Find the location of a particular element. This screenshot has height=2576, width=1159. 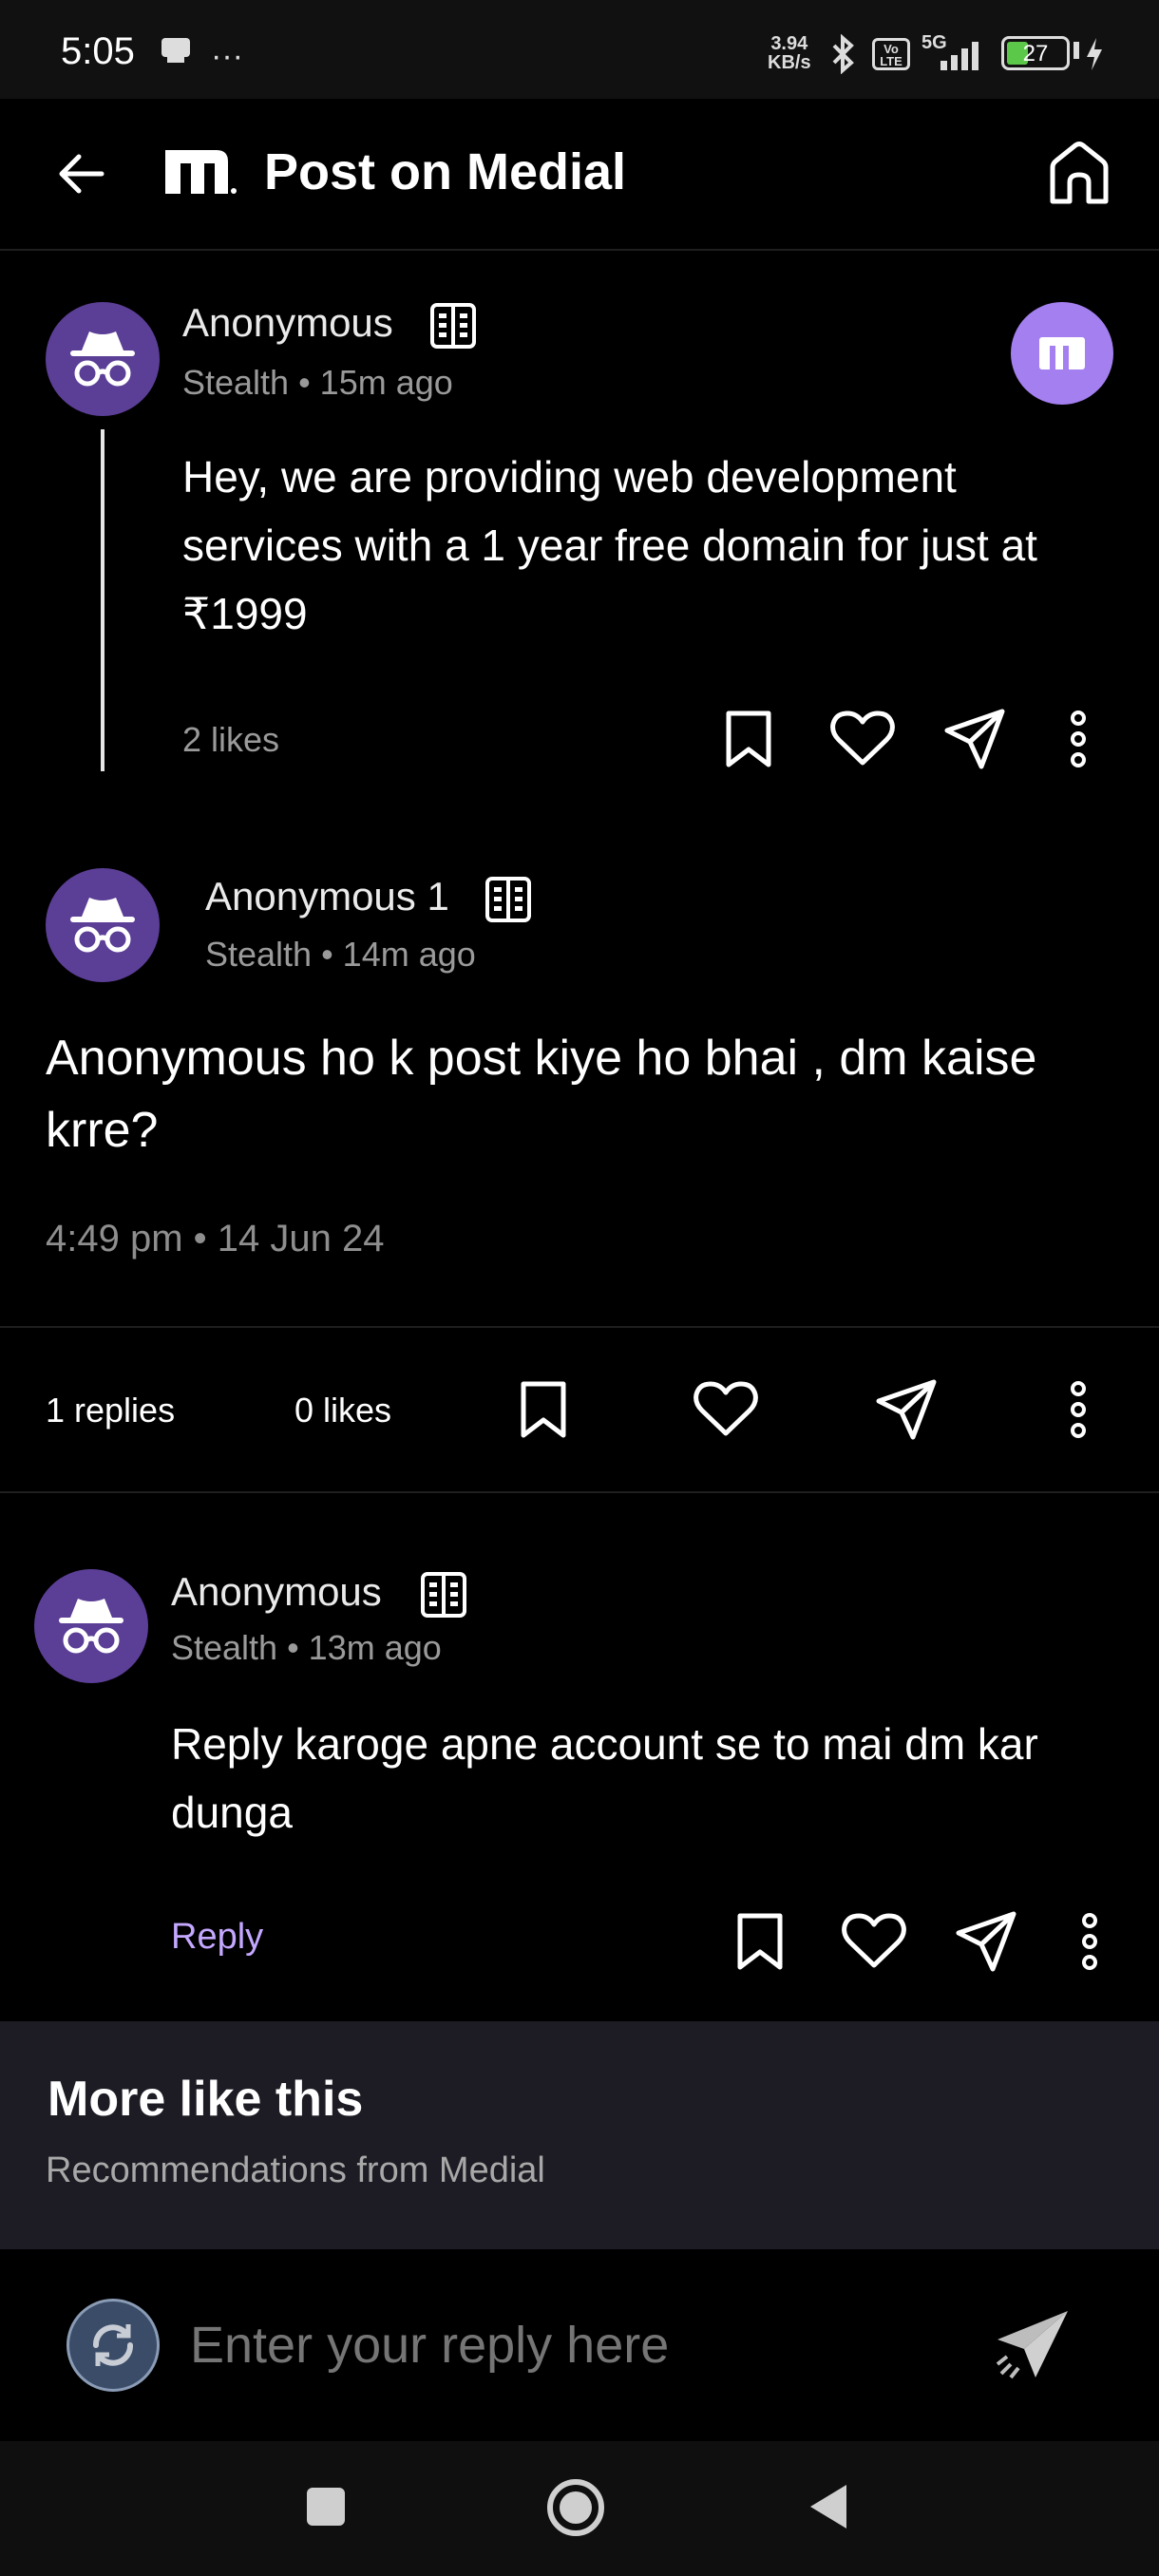

back-button is located at coordinates (81, 174).